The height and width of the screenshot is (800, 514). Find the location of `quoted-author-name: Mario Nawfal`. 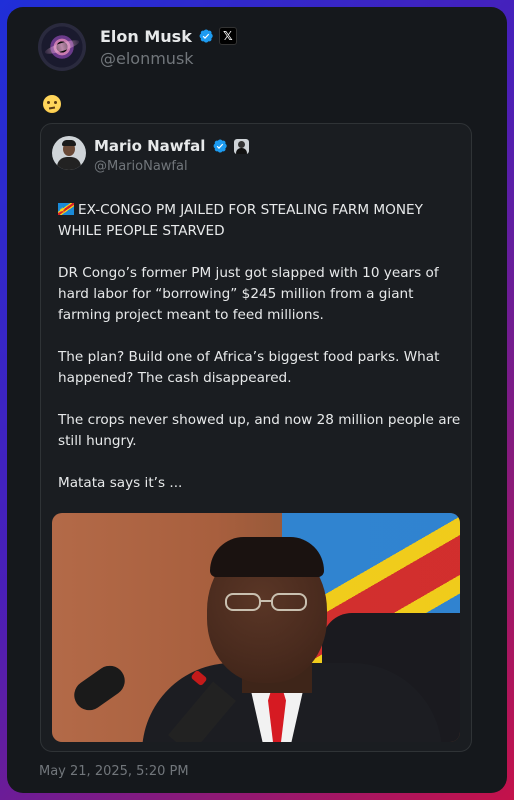

quoted-author-name: Mario Nawfal is located at coordinates (149, 146).